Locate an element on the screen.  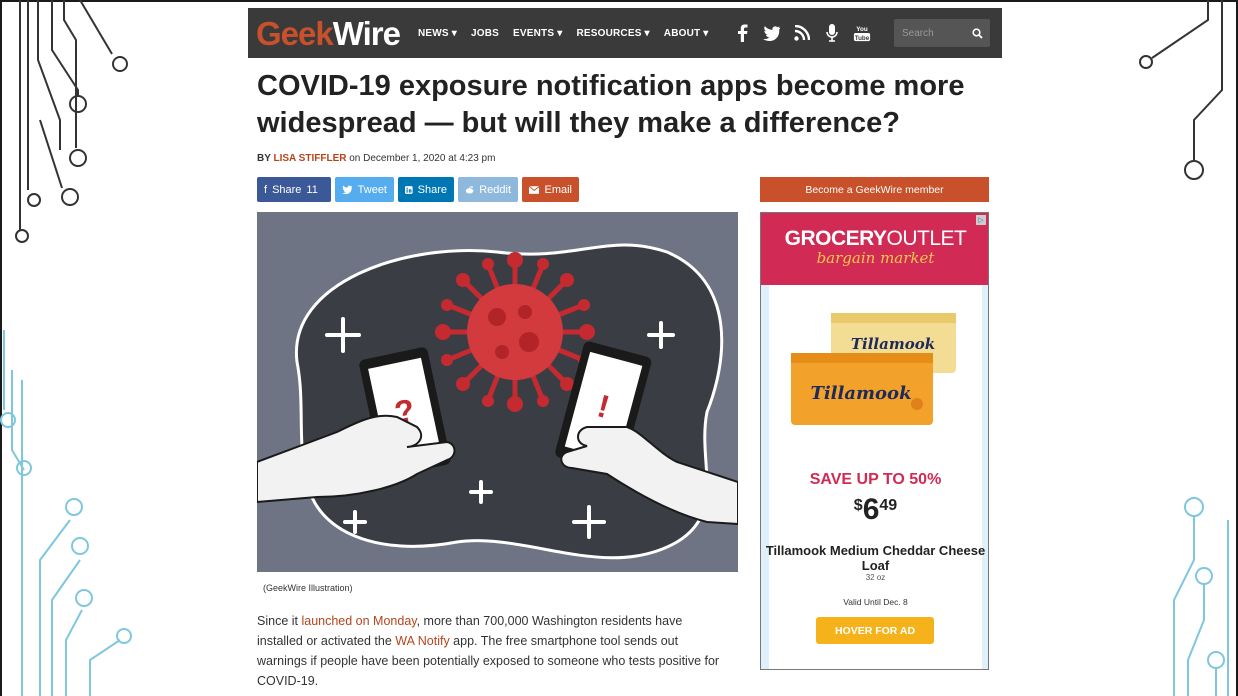
youtube-icon: You Tube is located at coordinates (862, 33).